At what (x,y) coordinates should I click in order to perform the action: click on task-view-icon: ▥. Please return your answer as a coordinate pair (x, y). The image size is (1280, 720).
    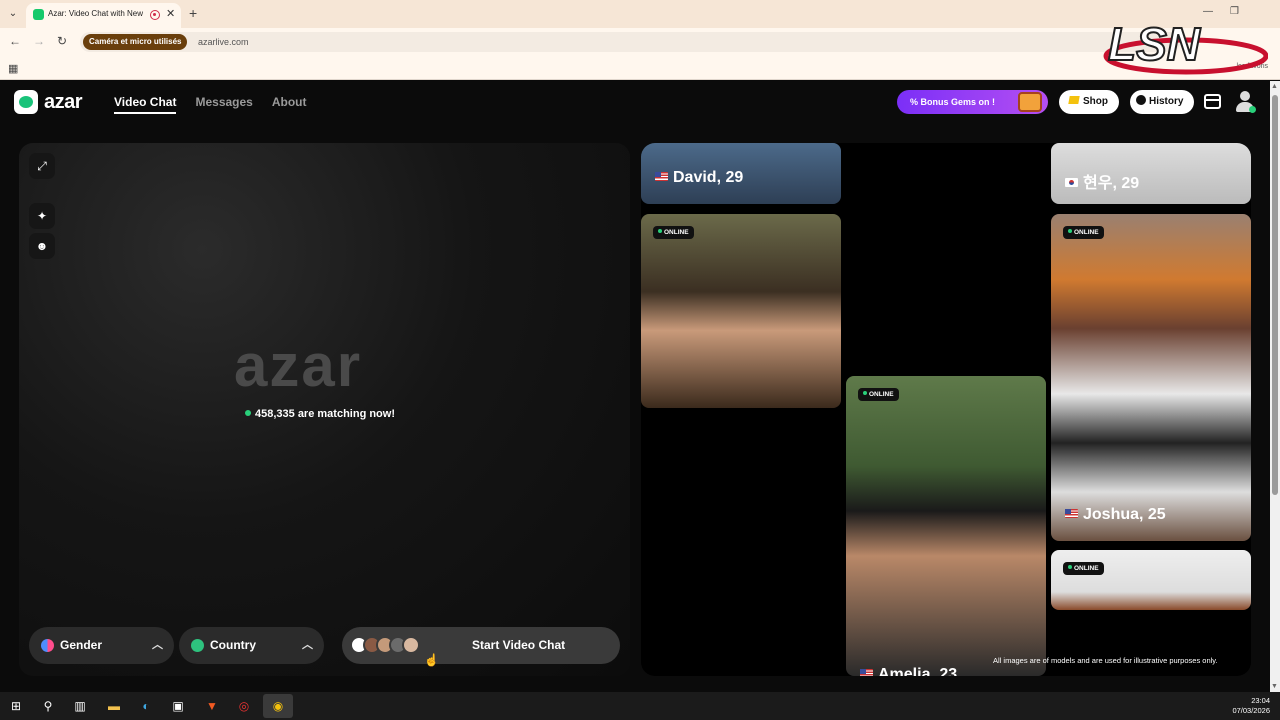
    Looking at the image, I should click on (80, 706).